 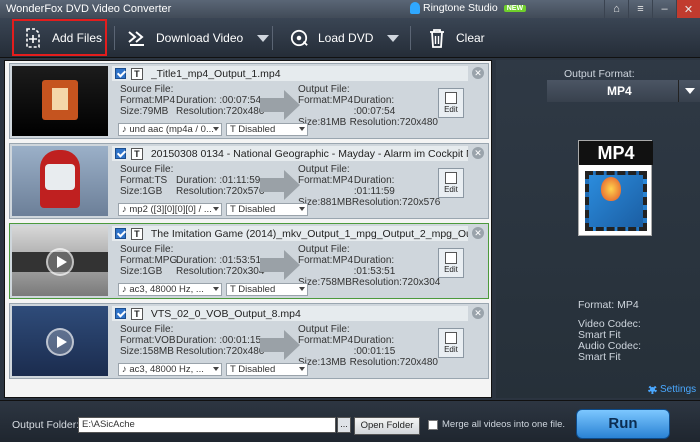 What do you see at coordinates (263, 38) in the screenshot?
I see `download-dropdown-icon` at bounding box center [263, 38].